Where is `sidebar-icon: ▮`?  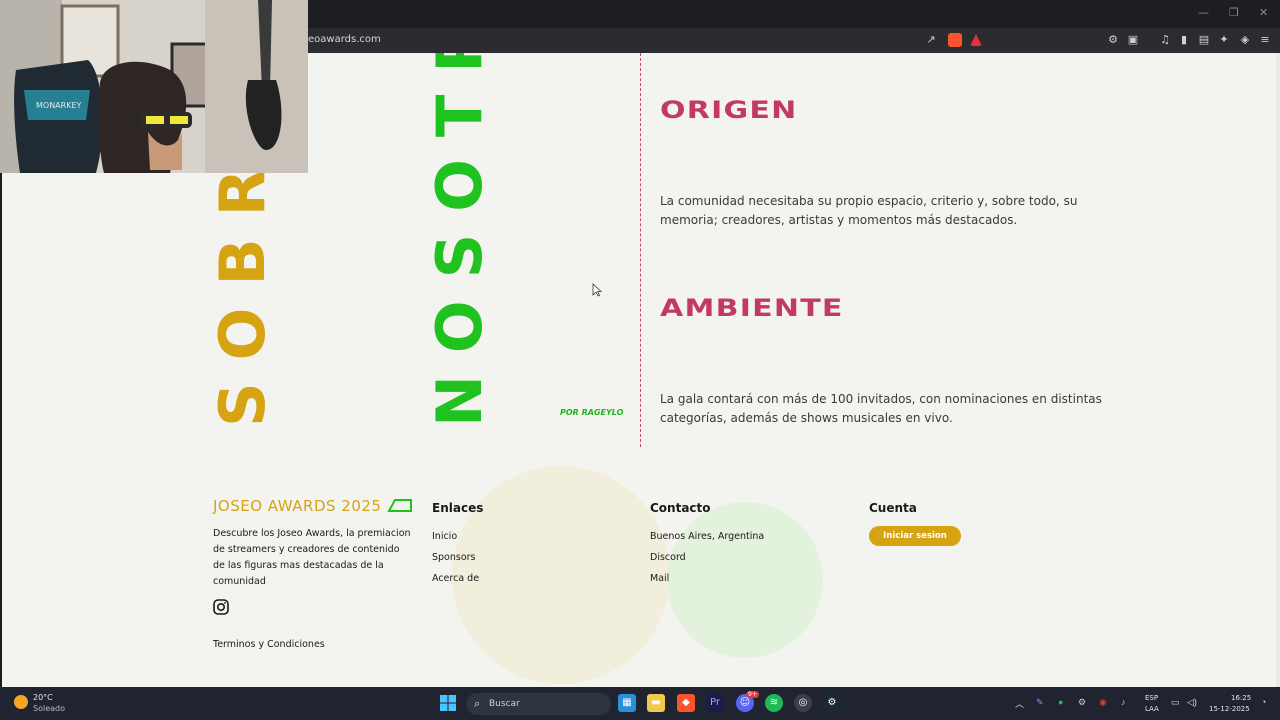 sidebar-icon: ▮ is located at coordinates (1184, 40).